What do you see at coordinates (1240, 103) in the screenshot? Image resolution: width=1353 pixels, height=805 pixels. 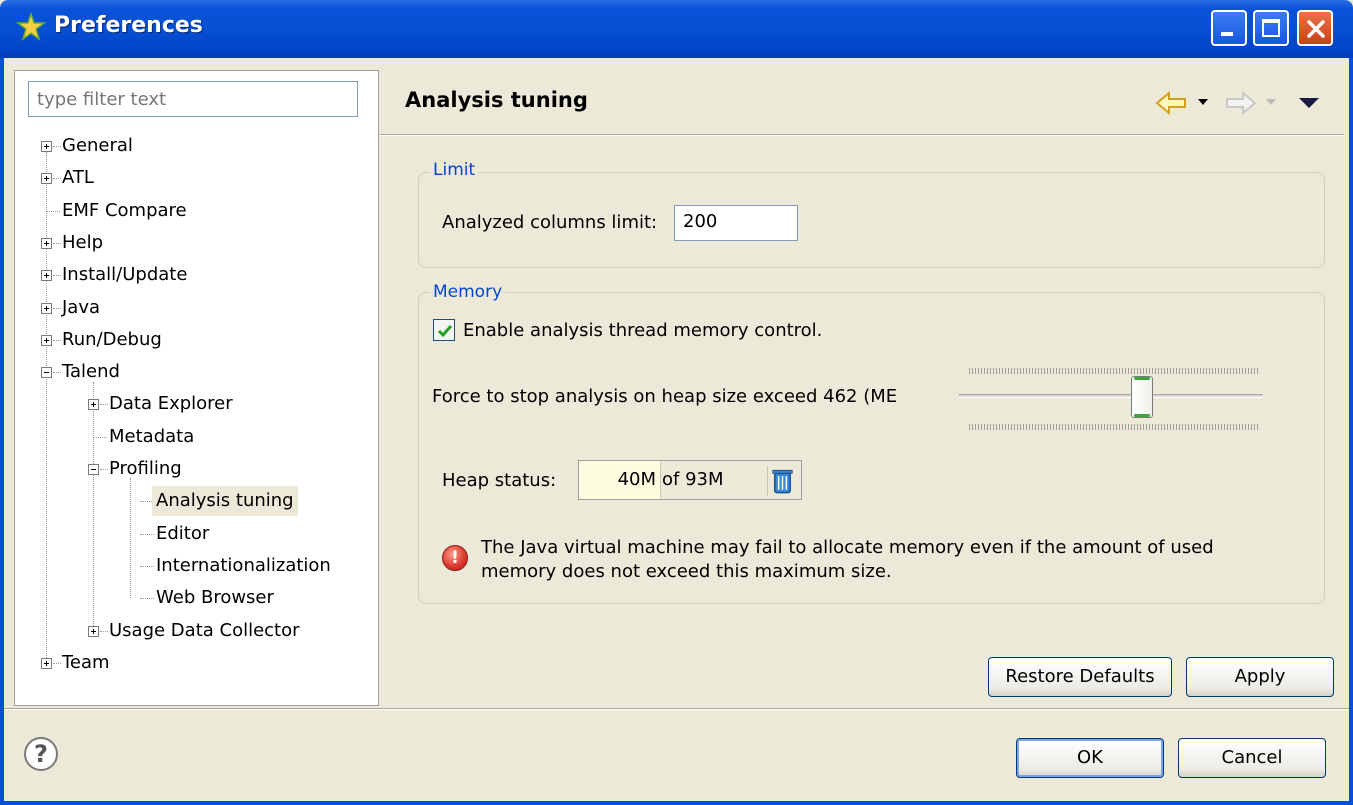 I see `forward-arrow-icon` at bounding box center [1240, 103].